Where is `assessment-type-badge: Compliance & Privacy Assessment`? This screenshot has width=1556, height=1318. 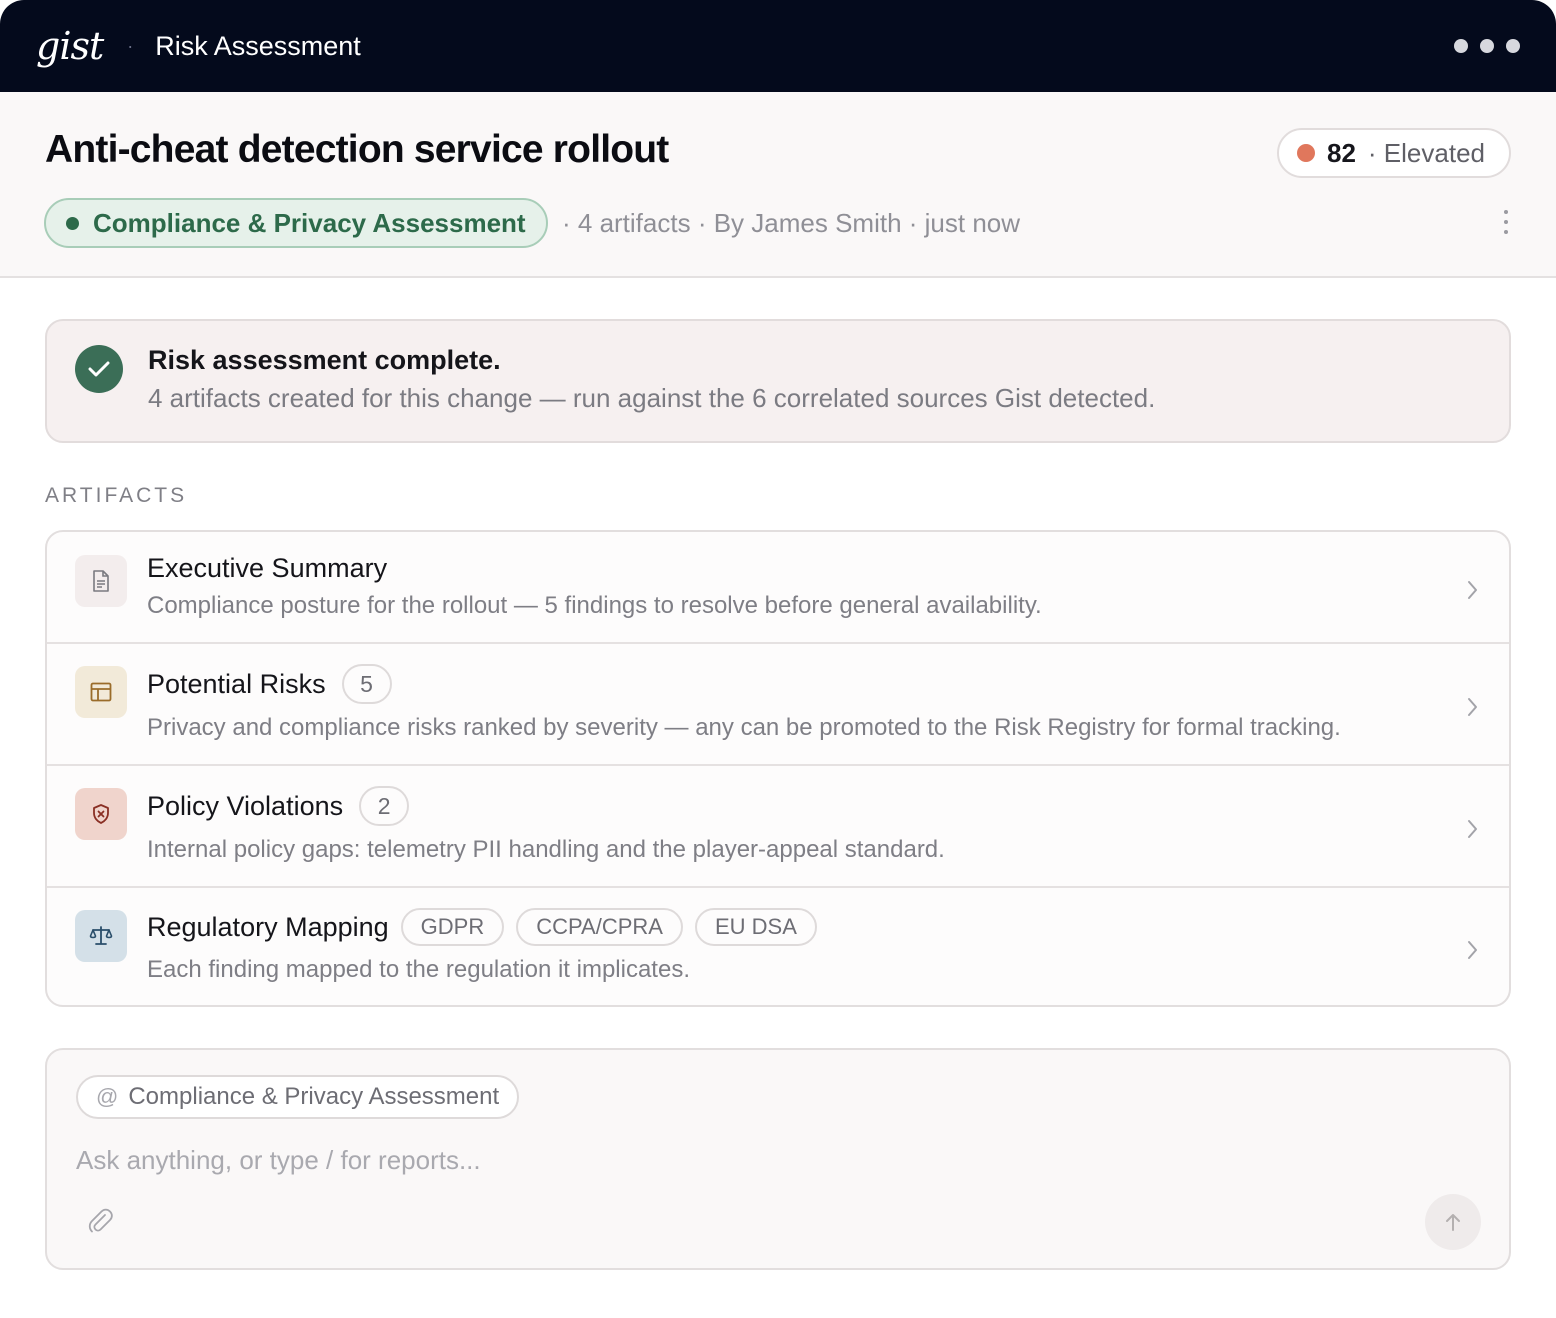 assessment-type-badge: Compliance & Privacy Assessment is located at coordinates (296, 223).